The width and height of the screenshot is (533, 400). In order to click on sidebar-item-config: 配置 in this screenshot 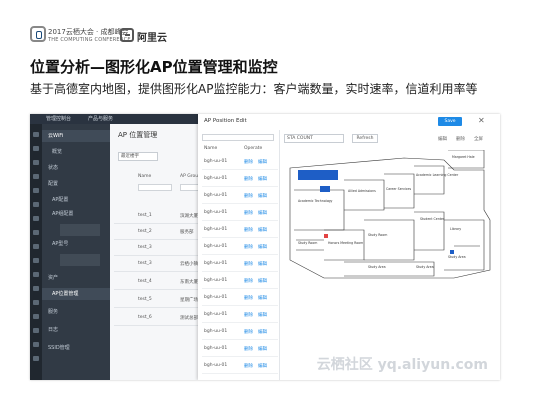, I will do `click(76, 184)`.